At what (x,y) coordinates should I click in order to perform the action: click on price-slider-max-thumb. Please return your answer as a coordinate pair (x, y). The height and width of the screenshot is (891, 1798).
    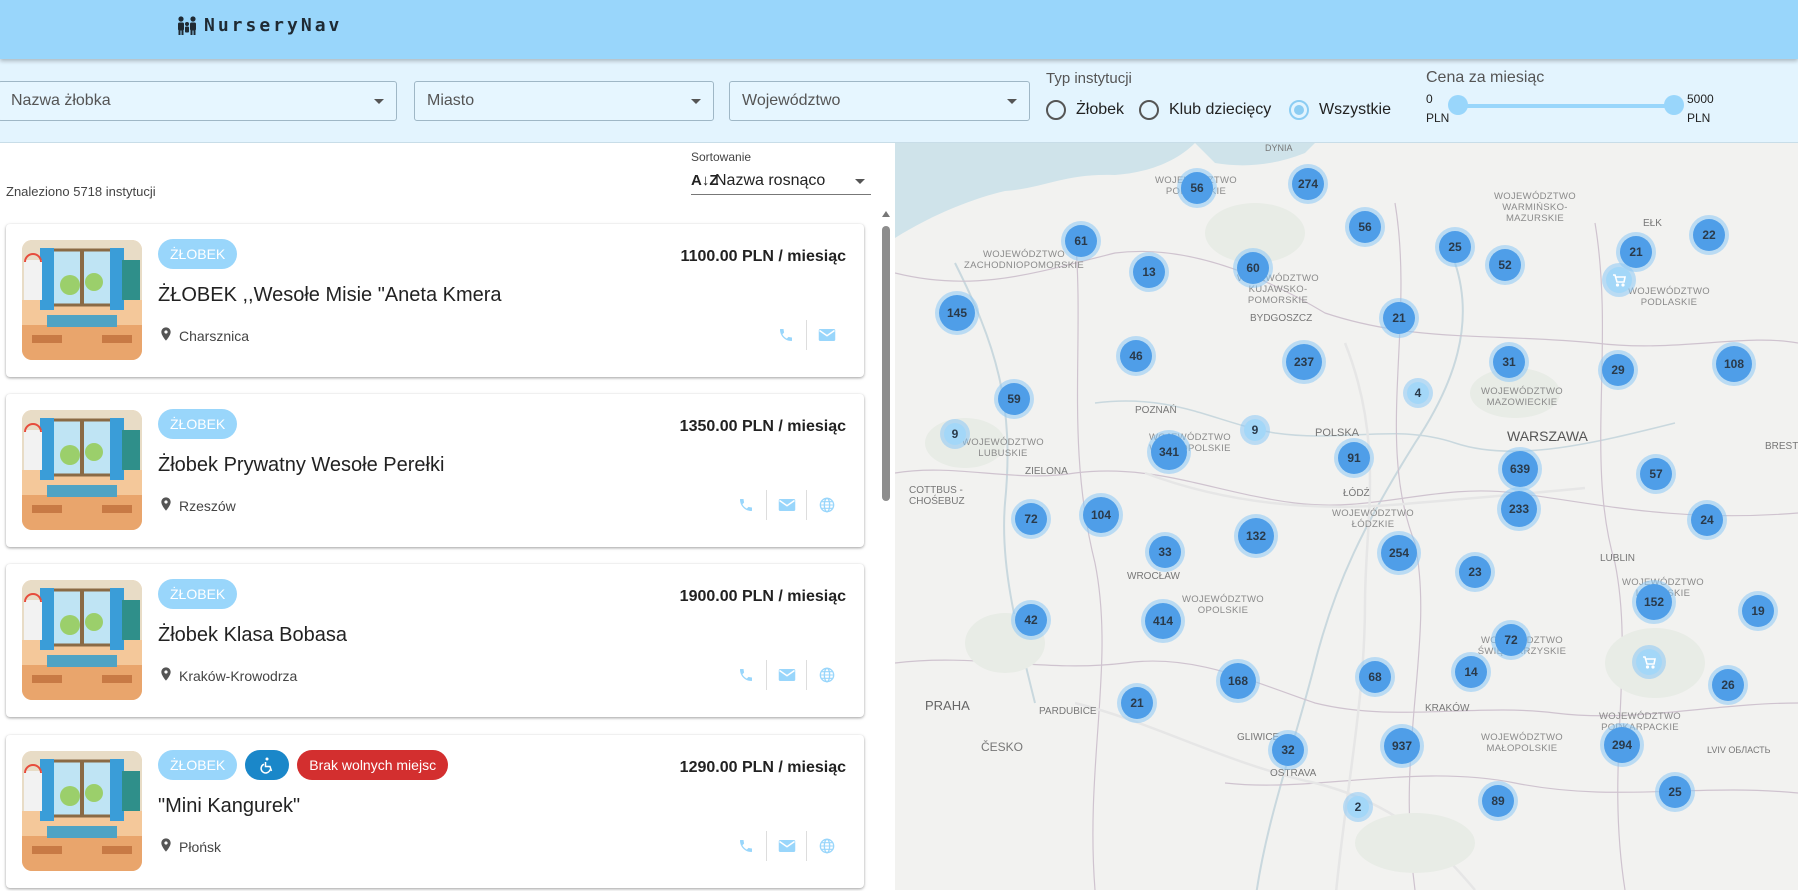
    Looking at the image, I should click on (1674, 105).